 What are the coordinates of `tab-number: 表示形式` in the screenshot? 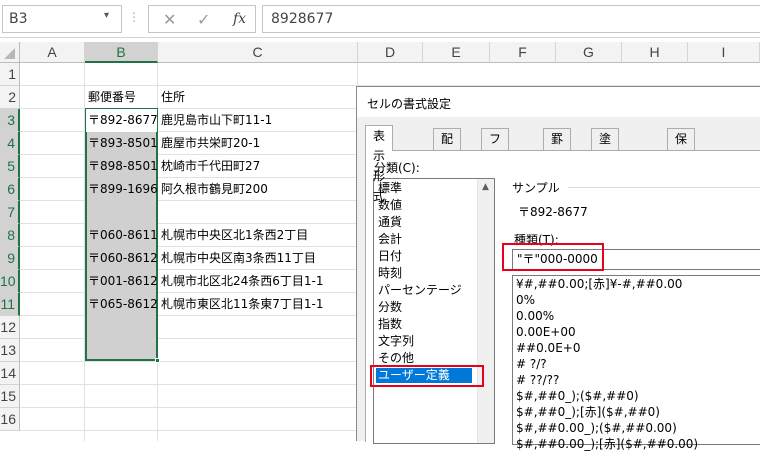 It's located at (379, 164).